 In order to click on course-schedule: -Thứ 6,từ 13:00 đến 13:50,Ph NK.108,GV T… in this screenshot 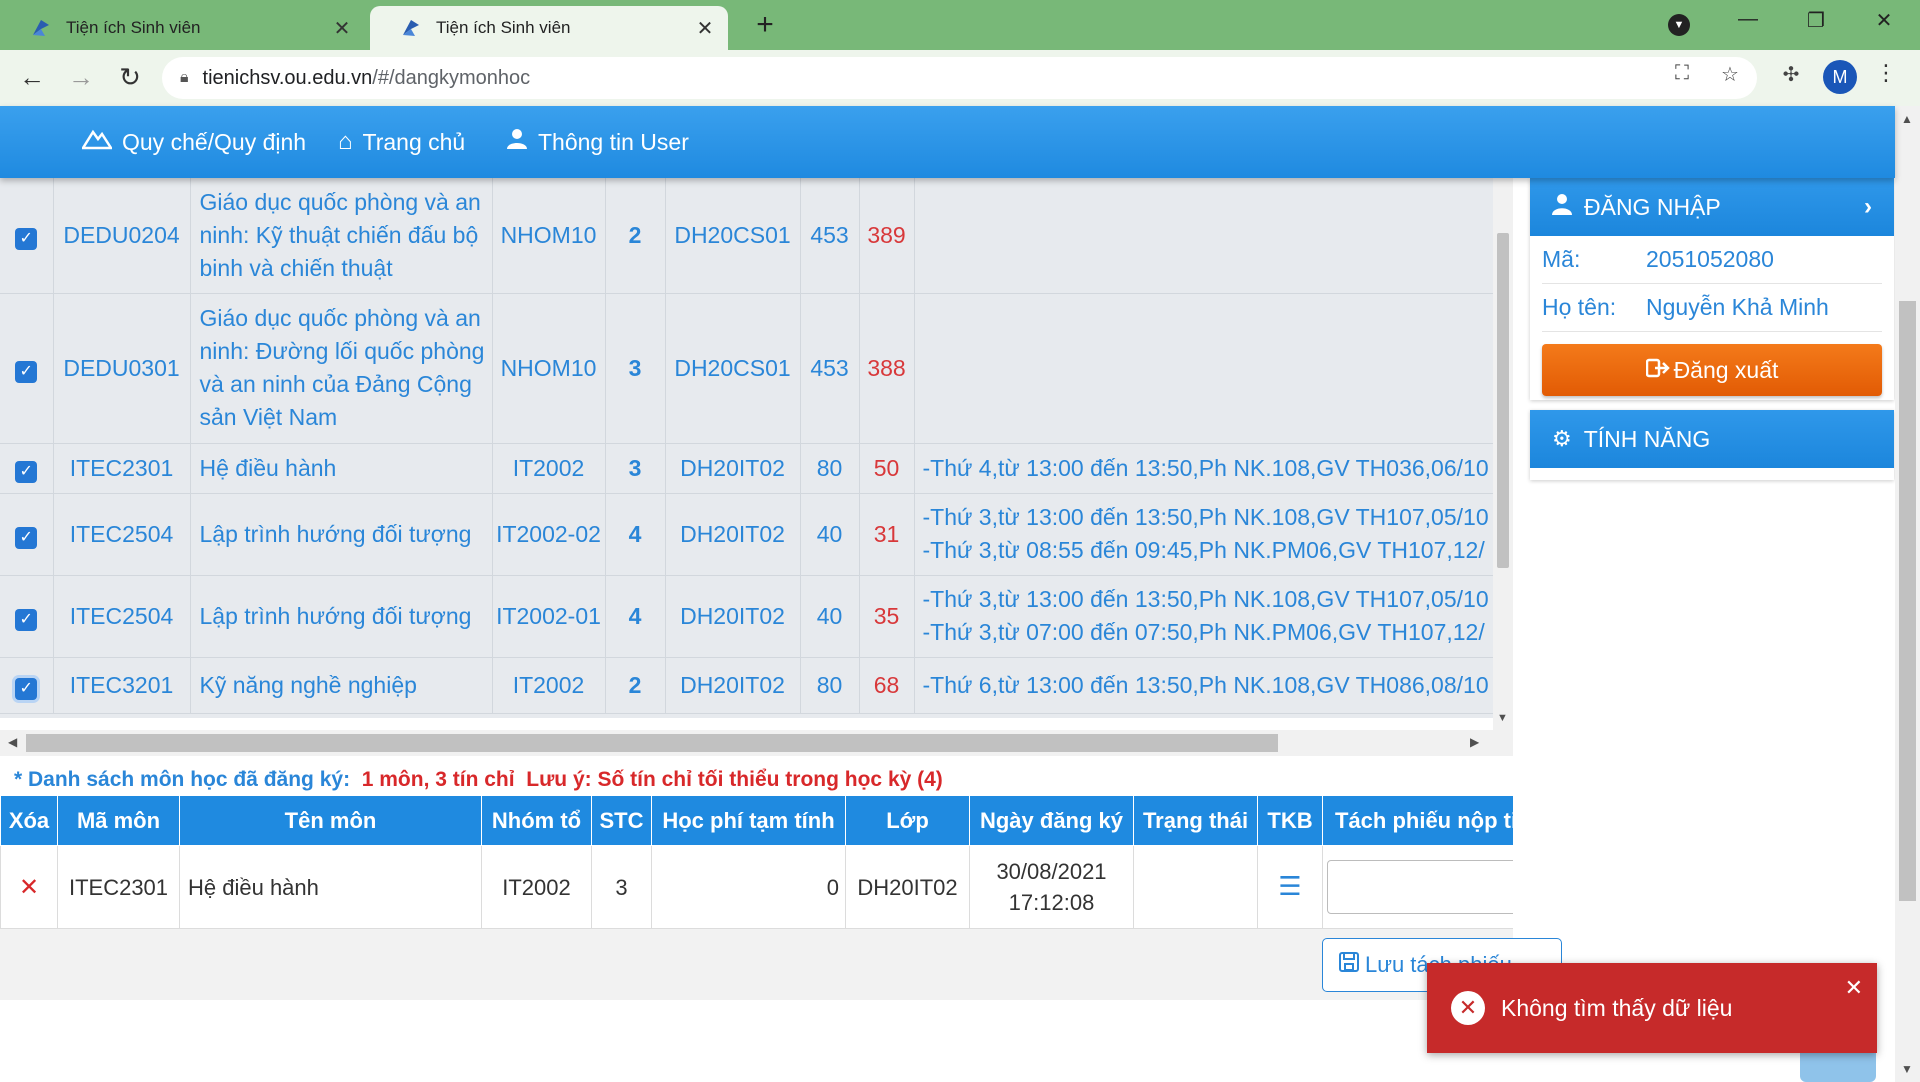, I will do `click(1203, 685)`.